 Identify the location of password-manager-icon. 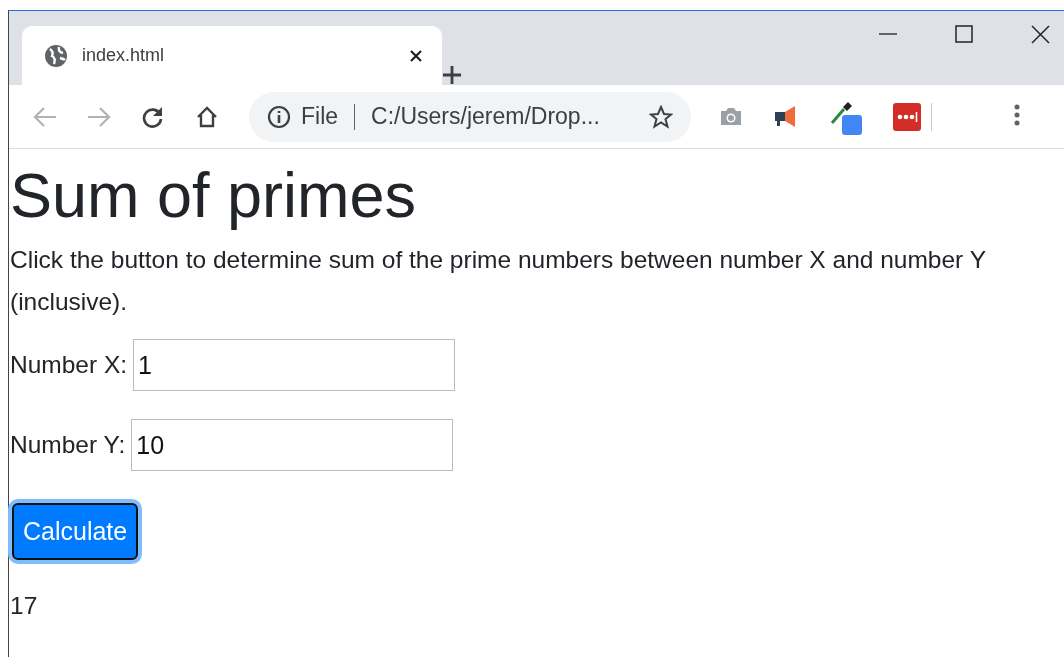
(907, 116).